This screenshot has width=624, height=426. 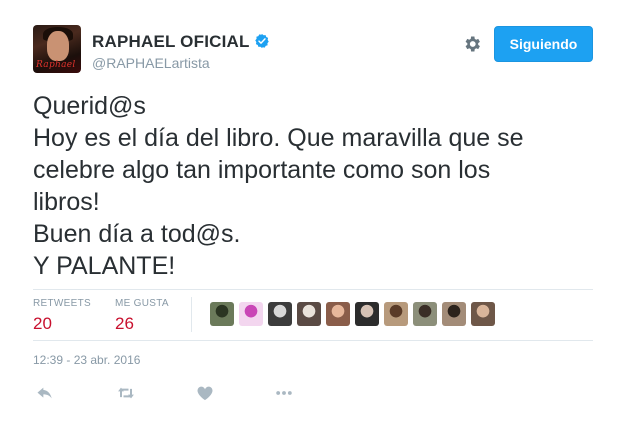 What do you see at coordinates (181, 63) in the screenshot?
I see `author-handle: @RAPHAELartista` at bounding box center [181, 63].